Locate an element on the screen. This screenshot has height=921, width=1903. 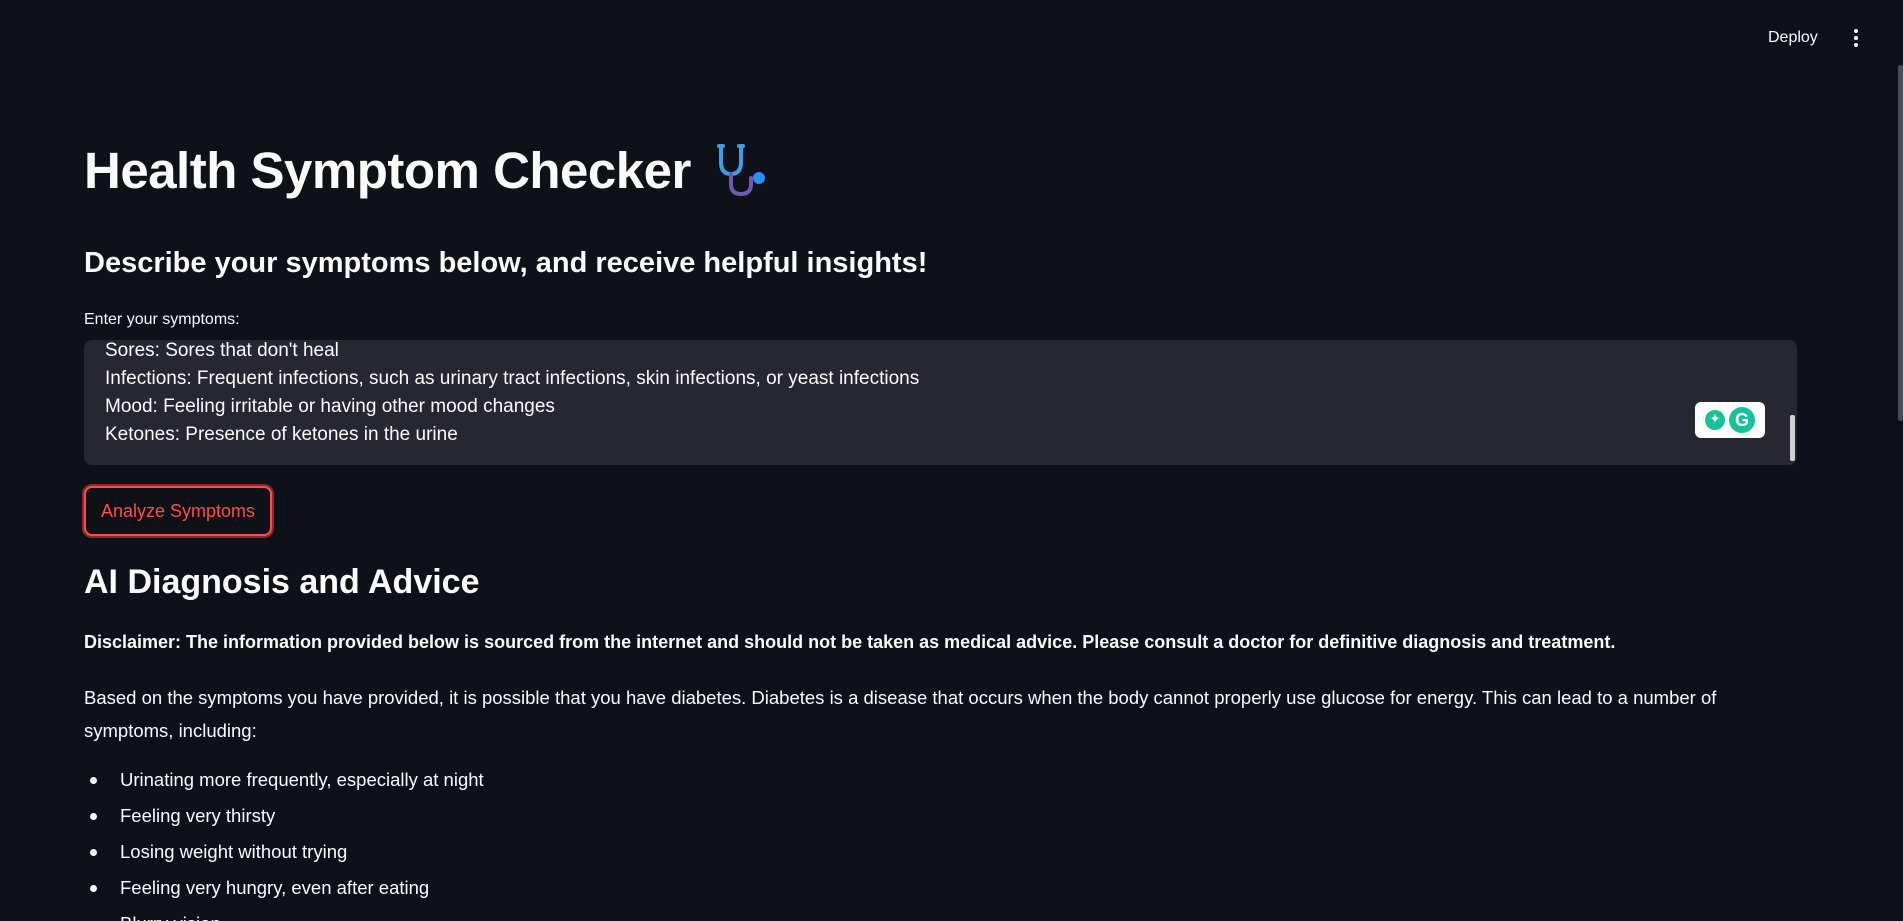
lightbulb-icon: ✦ is located at coordinates (1715, 420).